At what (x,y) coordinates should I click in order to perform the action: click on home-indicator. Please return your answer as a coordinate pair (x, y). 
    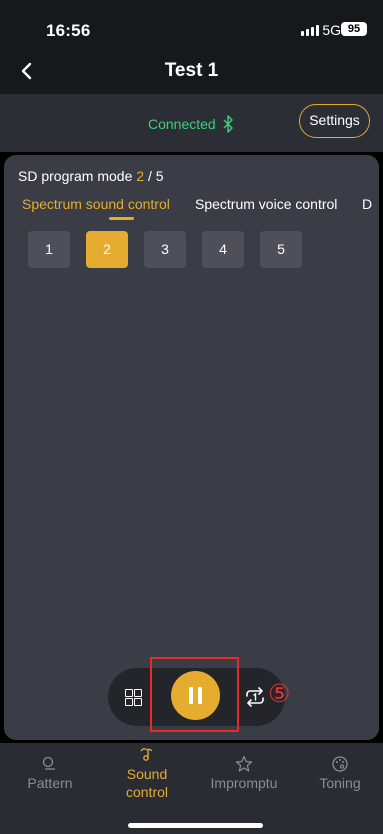
    Looking at the image, I should click on (195, 825).